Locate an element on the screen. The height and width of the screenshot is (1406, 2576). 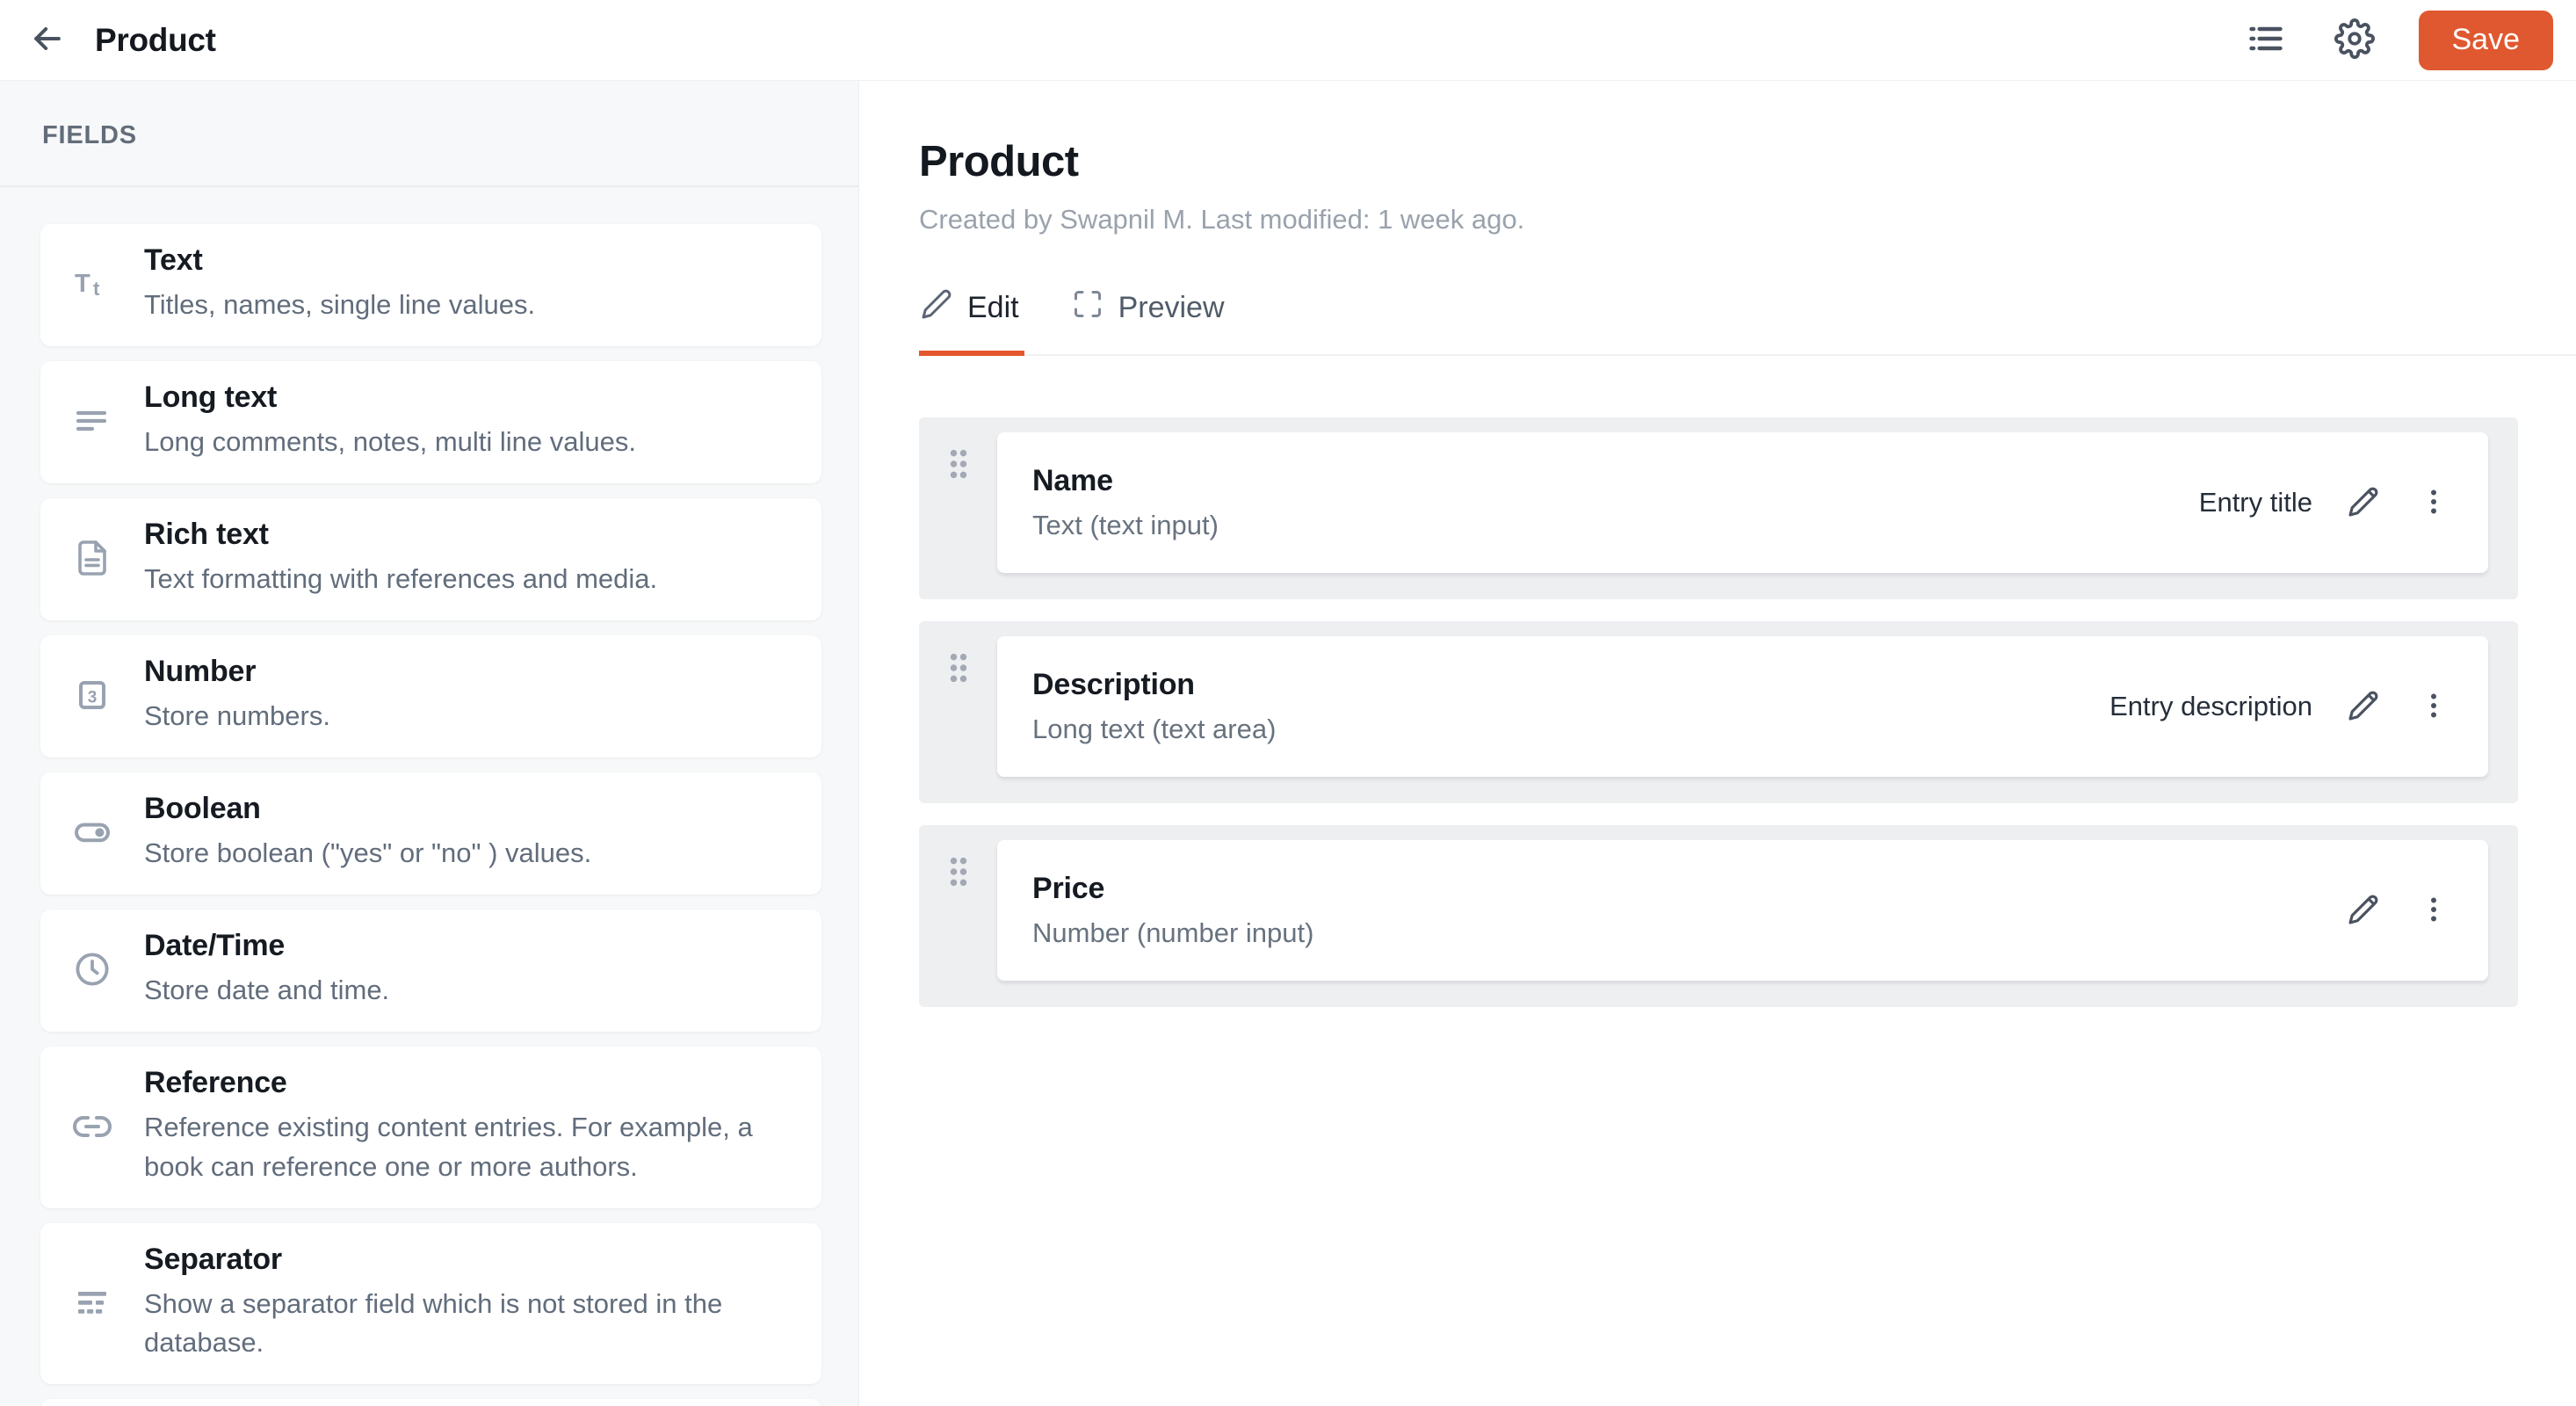
field-type-description: Titles, names, single line values. is located at coordinates (340, 304).